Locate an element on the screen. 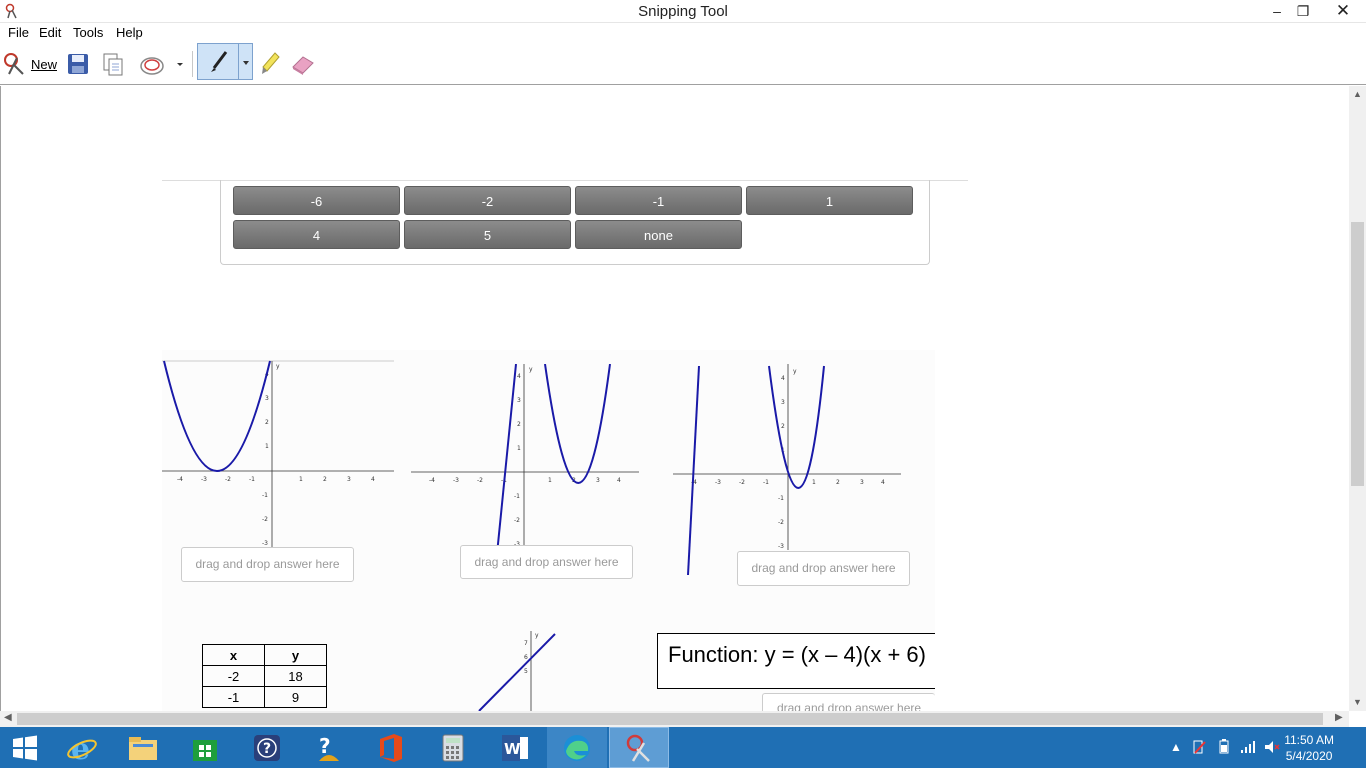 The image size is (1366, 768). chevron-down-icon is located at coordinates (180, 64).